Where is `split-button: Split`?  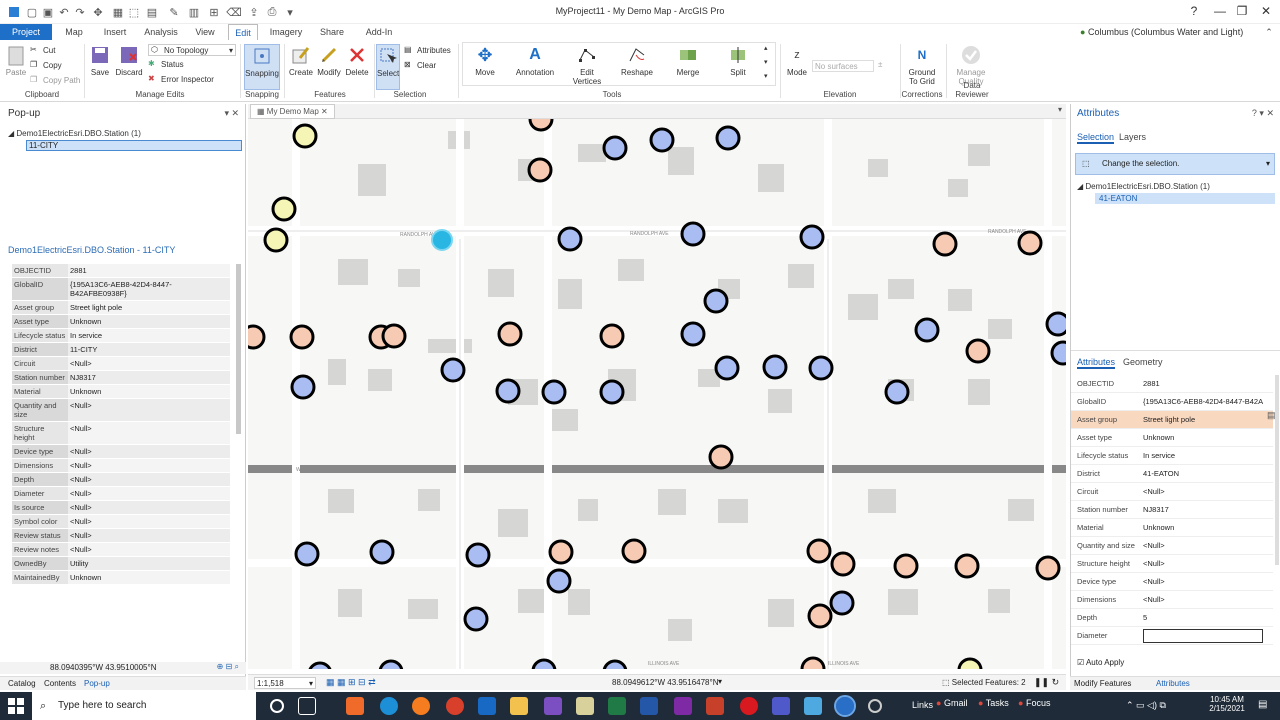 split-button: Split is located at coordinates (738, 60).